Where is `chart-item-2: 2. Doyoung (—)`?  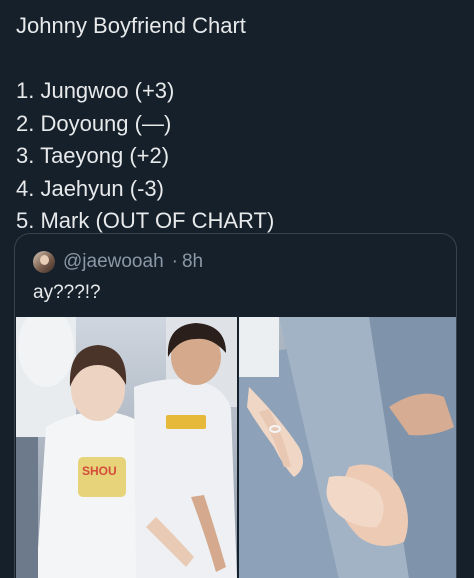
chart-item-2: 2. Doyoung (—) is located at coordinates (94, 123).